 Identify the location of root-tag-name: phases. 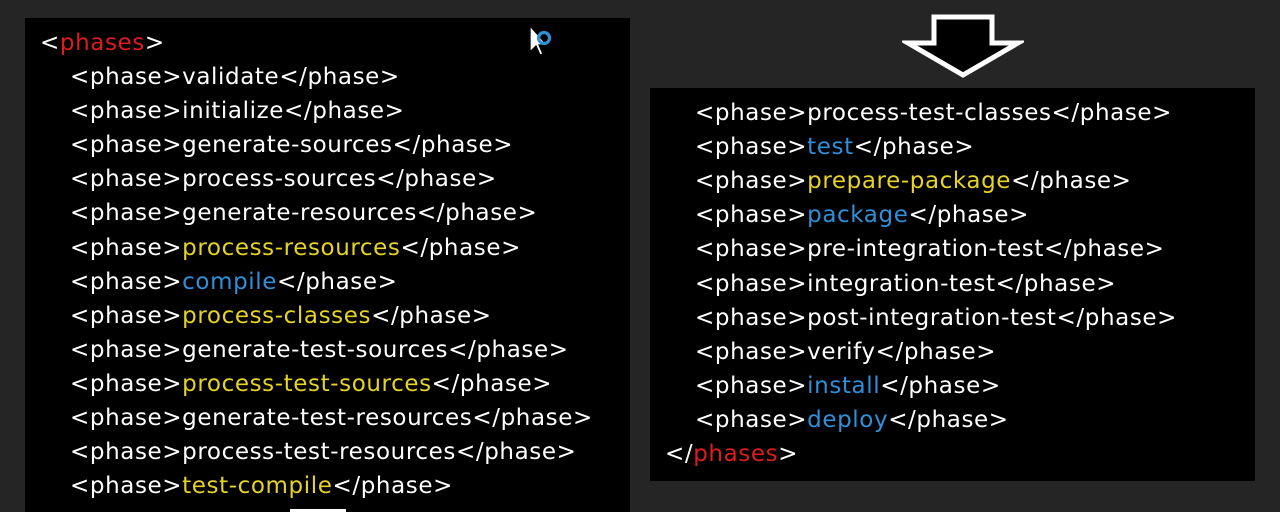
(102, 43).